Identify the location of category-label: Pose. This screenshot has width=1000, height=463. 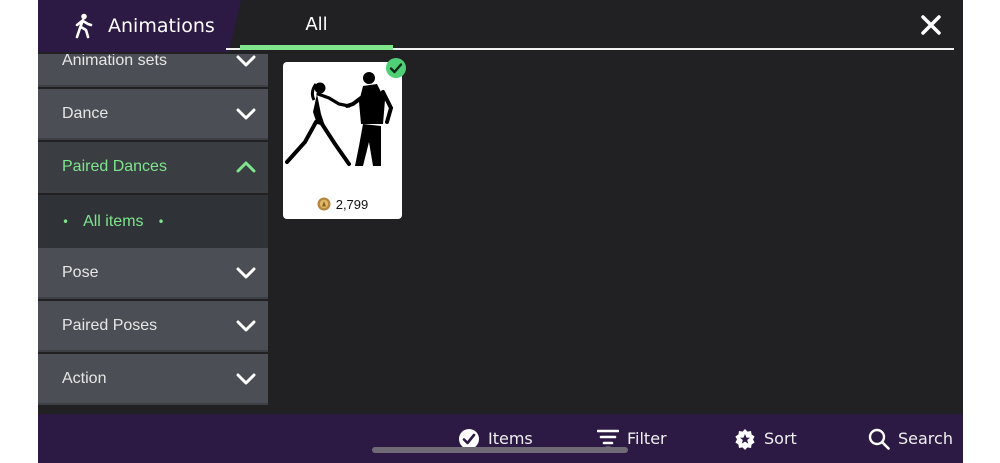
(80, 272).